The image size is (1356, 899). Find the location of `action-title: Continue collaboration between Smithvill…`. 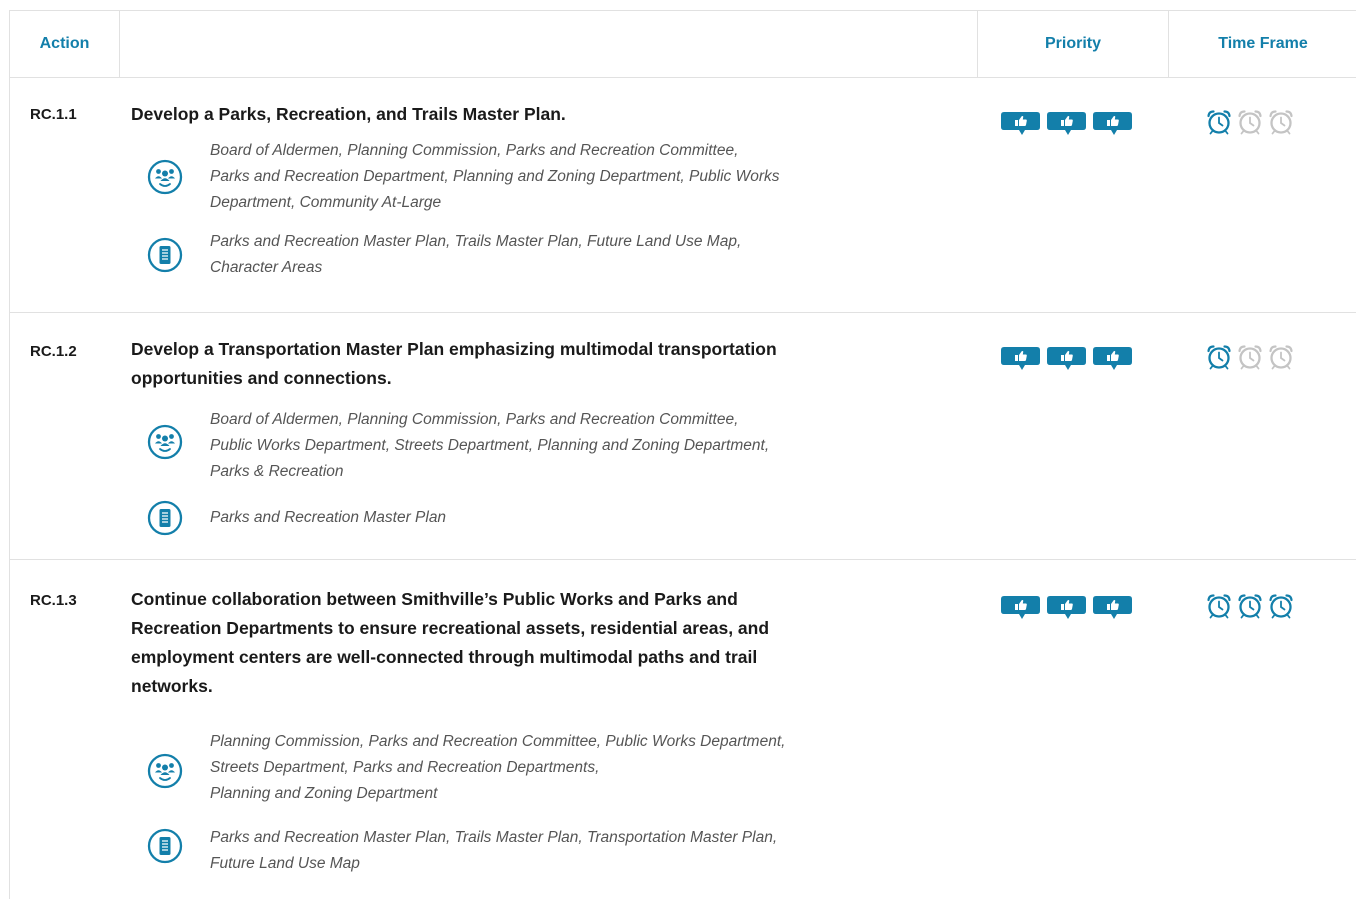

action-title: Continue collaboration between Smithvill… is located at coordinates (450, 642).